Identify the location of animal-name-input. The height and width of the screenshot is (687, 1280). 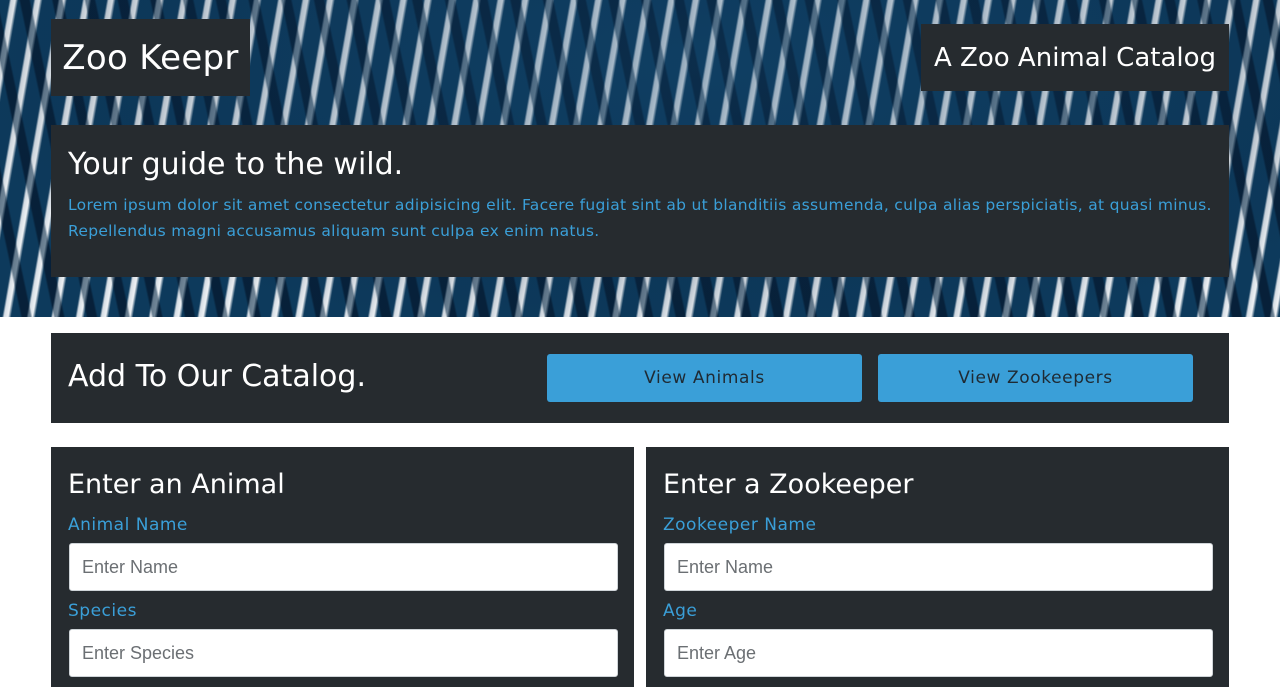
(343, 567).